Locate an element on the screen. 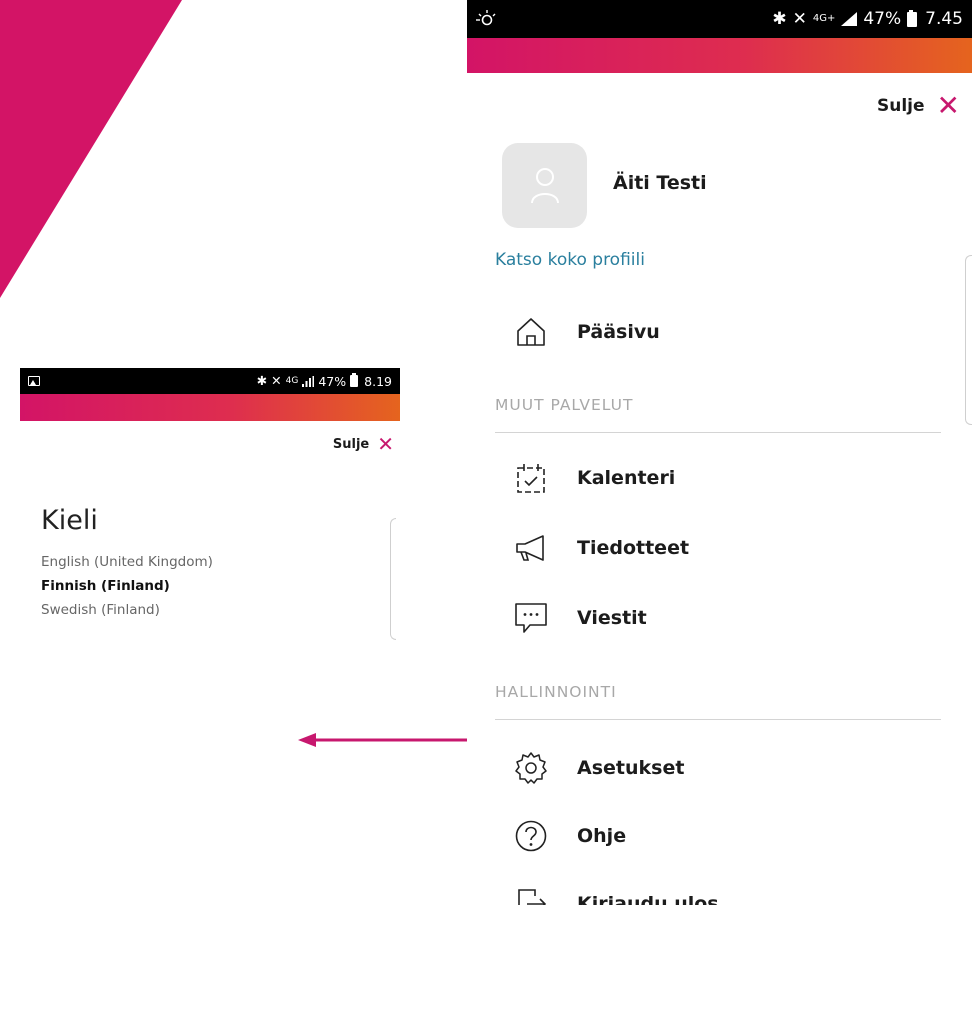  home-icon is located at coordinates (531, 332).